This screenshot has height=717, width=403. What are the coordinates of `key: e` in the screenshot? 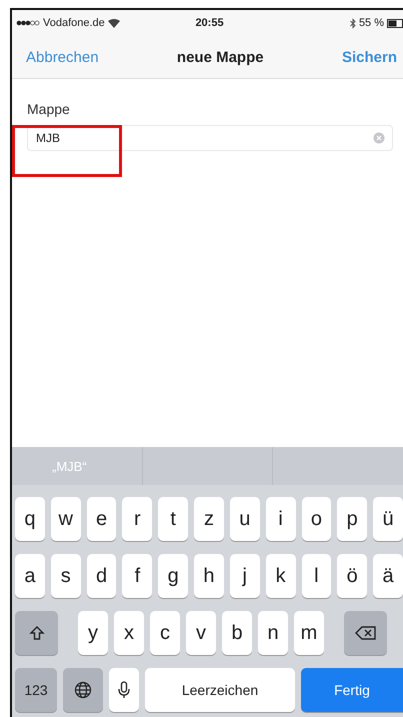 It's located at (101, 519).